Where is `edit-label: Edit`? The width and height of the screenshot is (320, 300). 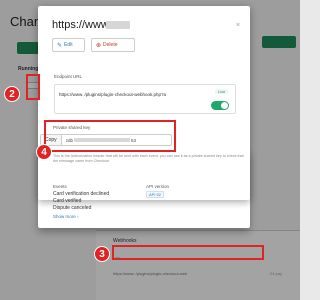 edit-label: Edit is located at coordinates (68, 45).